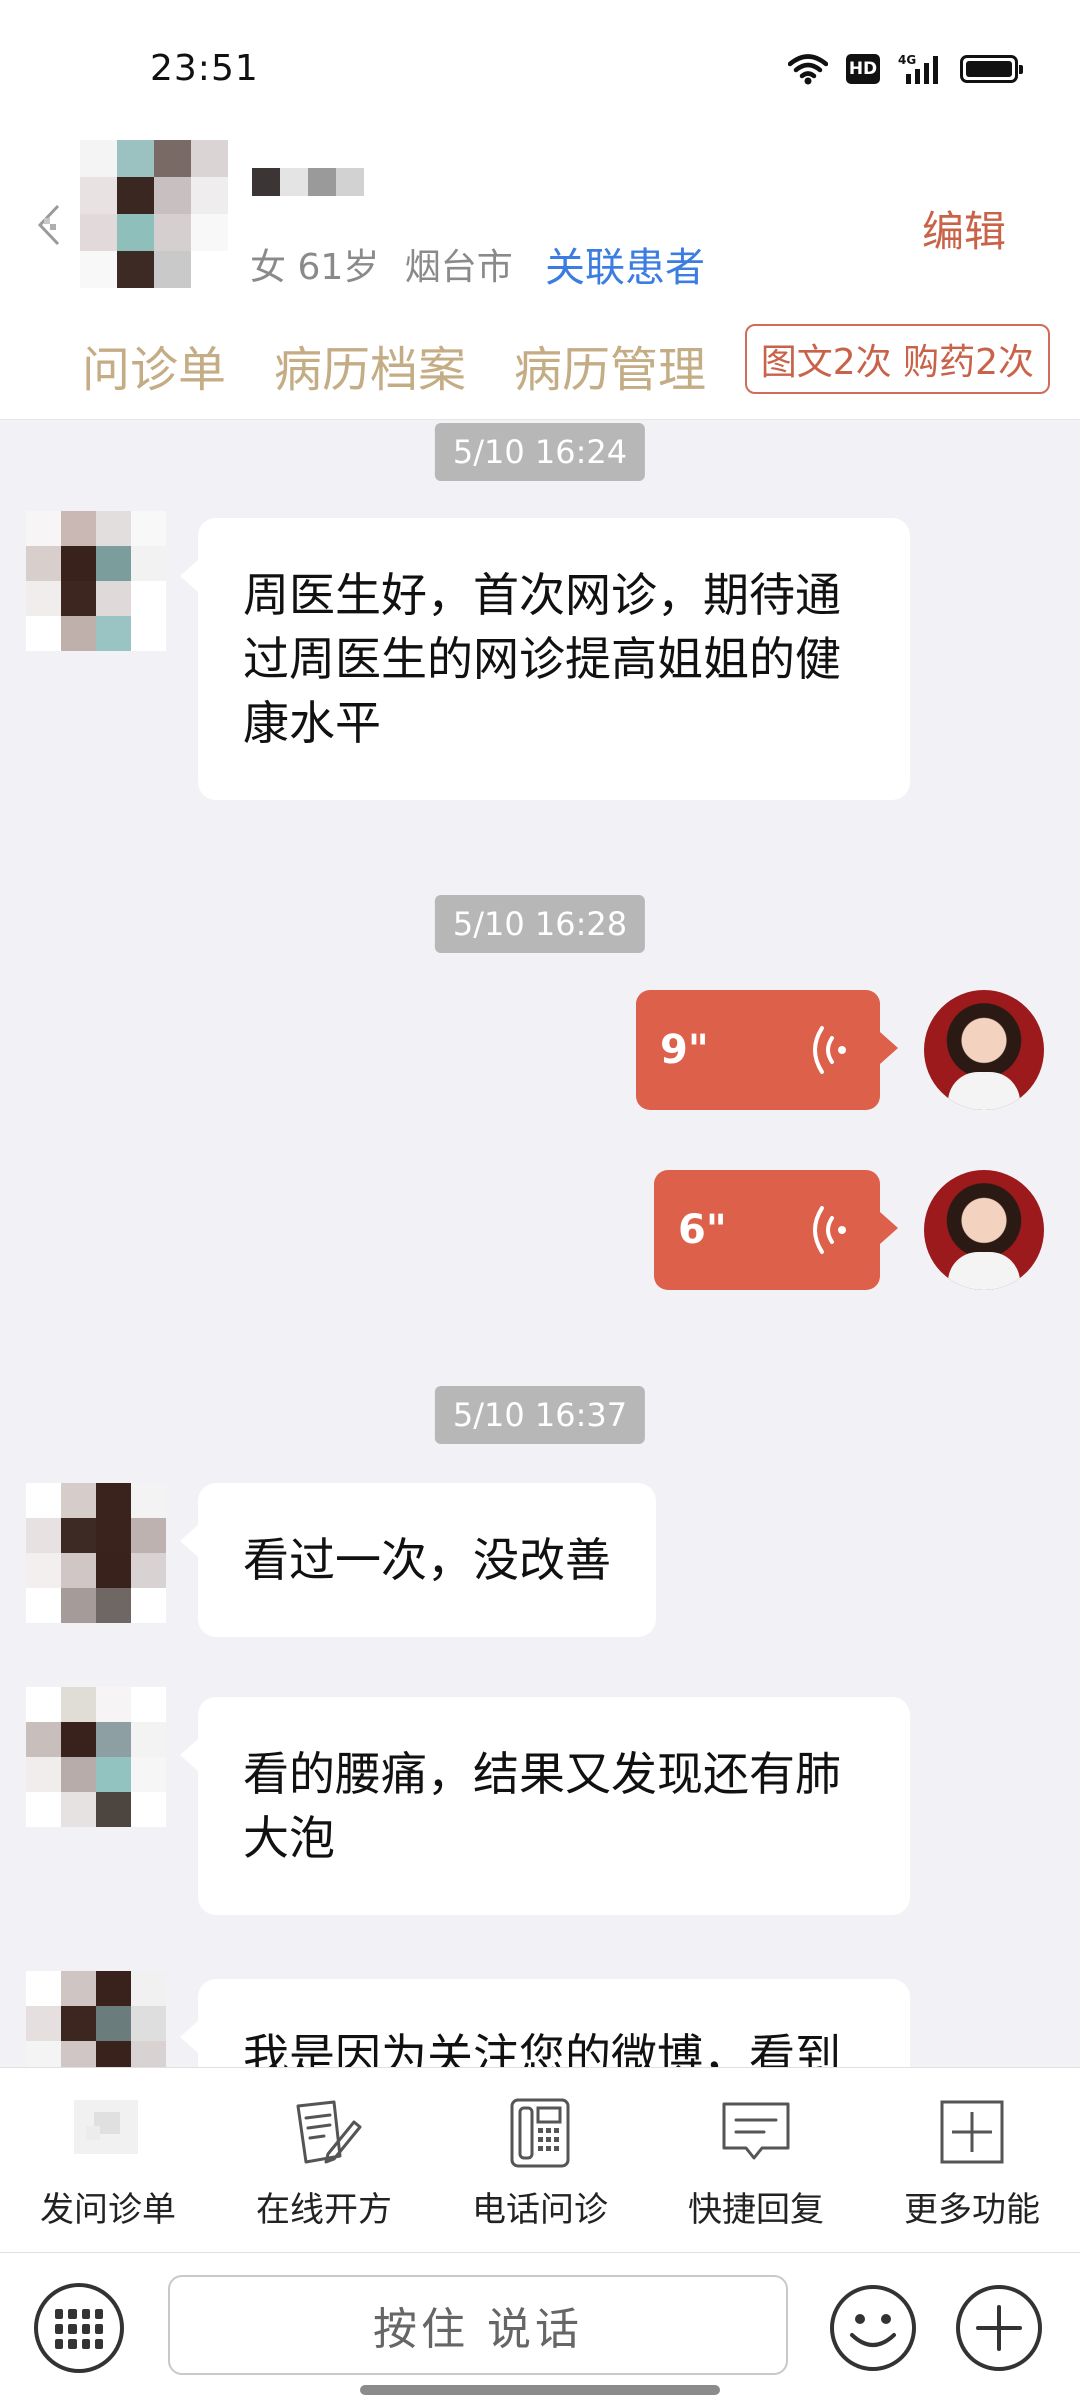  What do you see at coordinates (540, 452) in the screenshot?
I see `chat-timestamp: 5/10 16:24` at bounding box center [540, 452].